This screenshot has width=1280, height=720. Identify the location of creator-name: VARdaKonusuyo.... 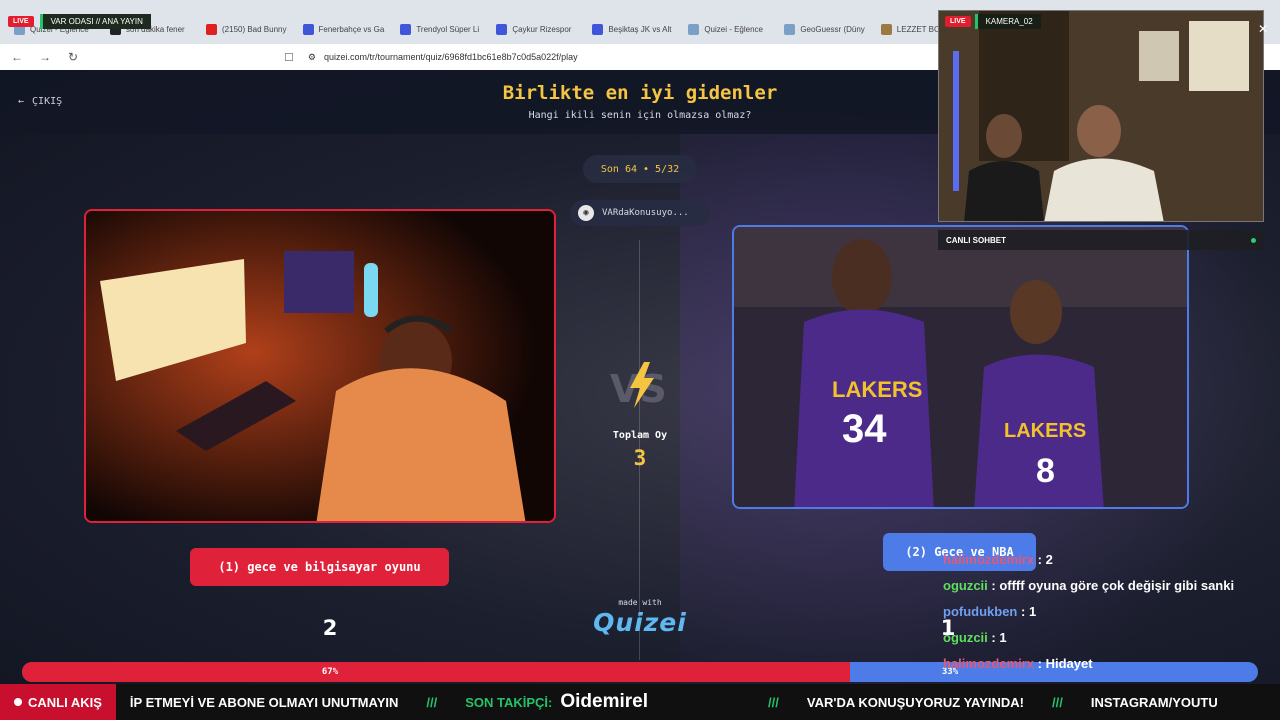
(645, 213).